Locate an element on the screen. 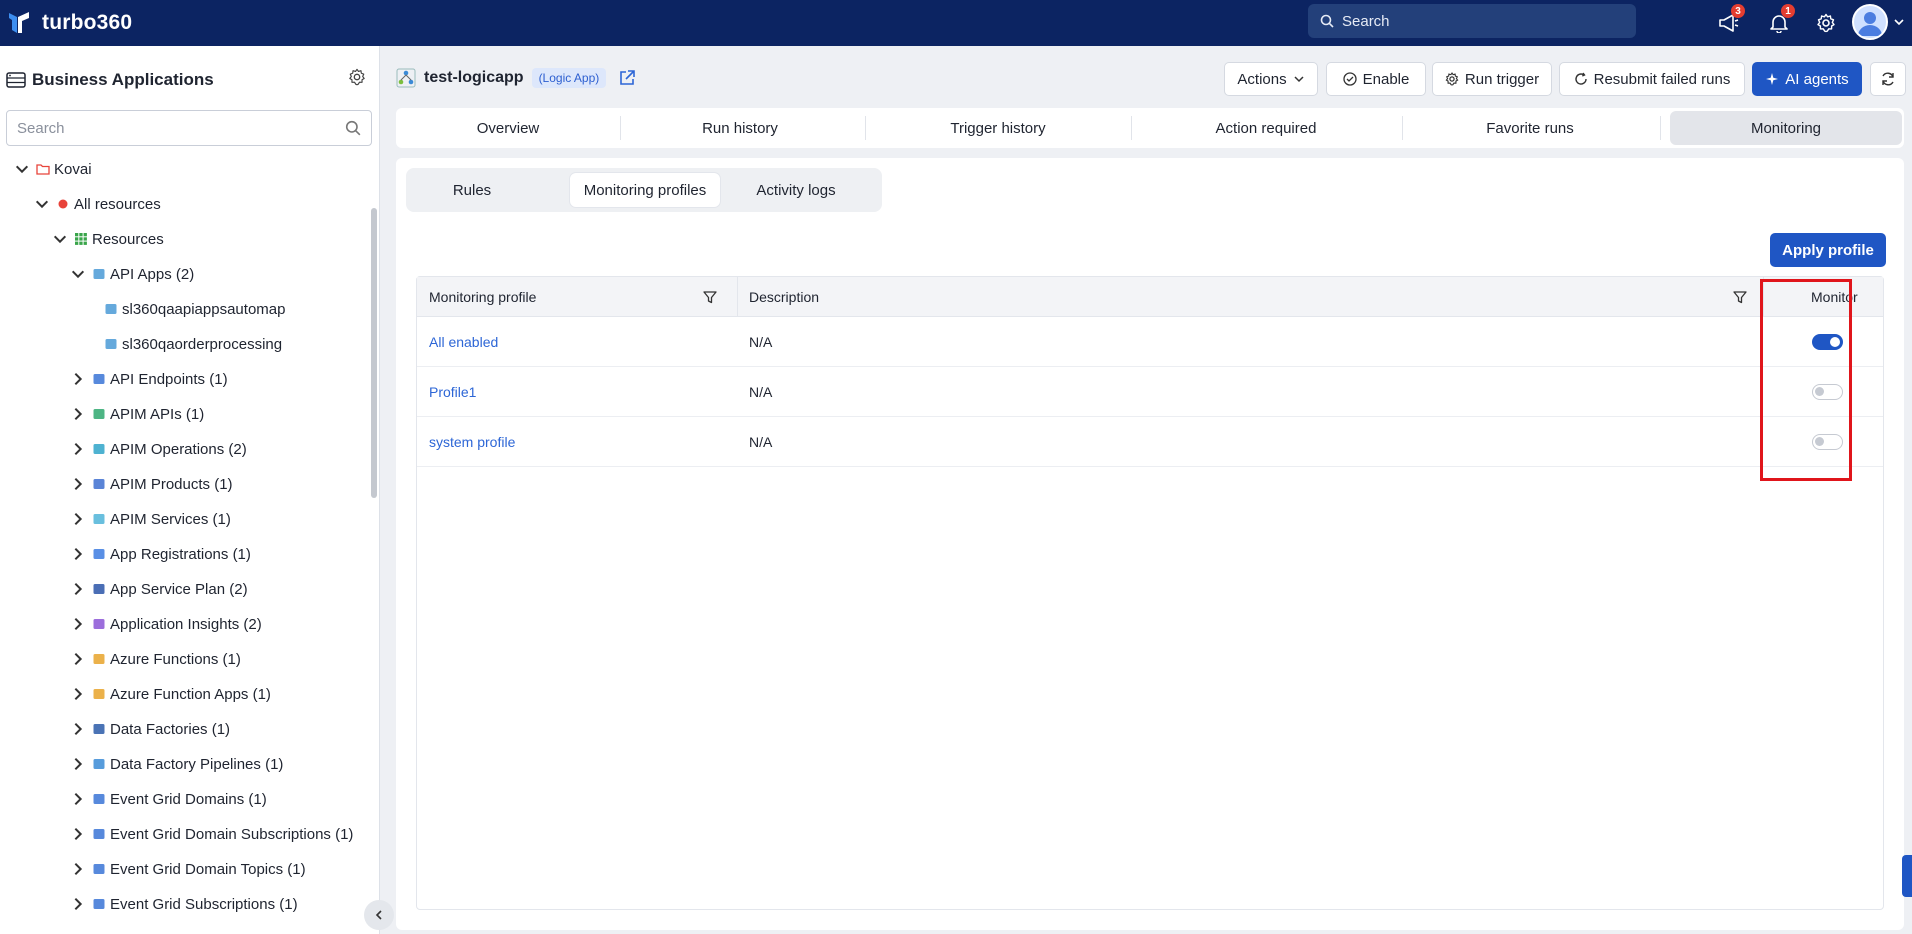 The image size is (1912, 934). tab-monitoring: Monitoring is located at coordinates (1786, 128).